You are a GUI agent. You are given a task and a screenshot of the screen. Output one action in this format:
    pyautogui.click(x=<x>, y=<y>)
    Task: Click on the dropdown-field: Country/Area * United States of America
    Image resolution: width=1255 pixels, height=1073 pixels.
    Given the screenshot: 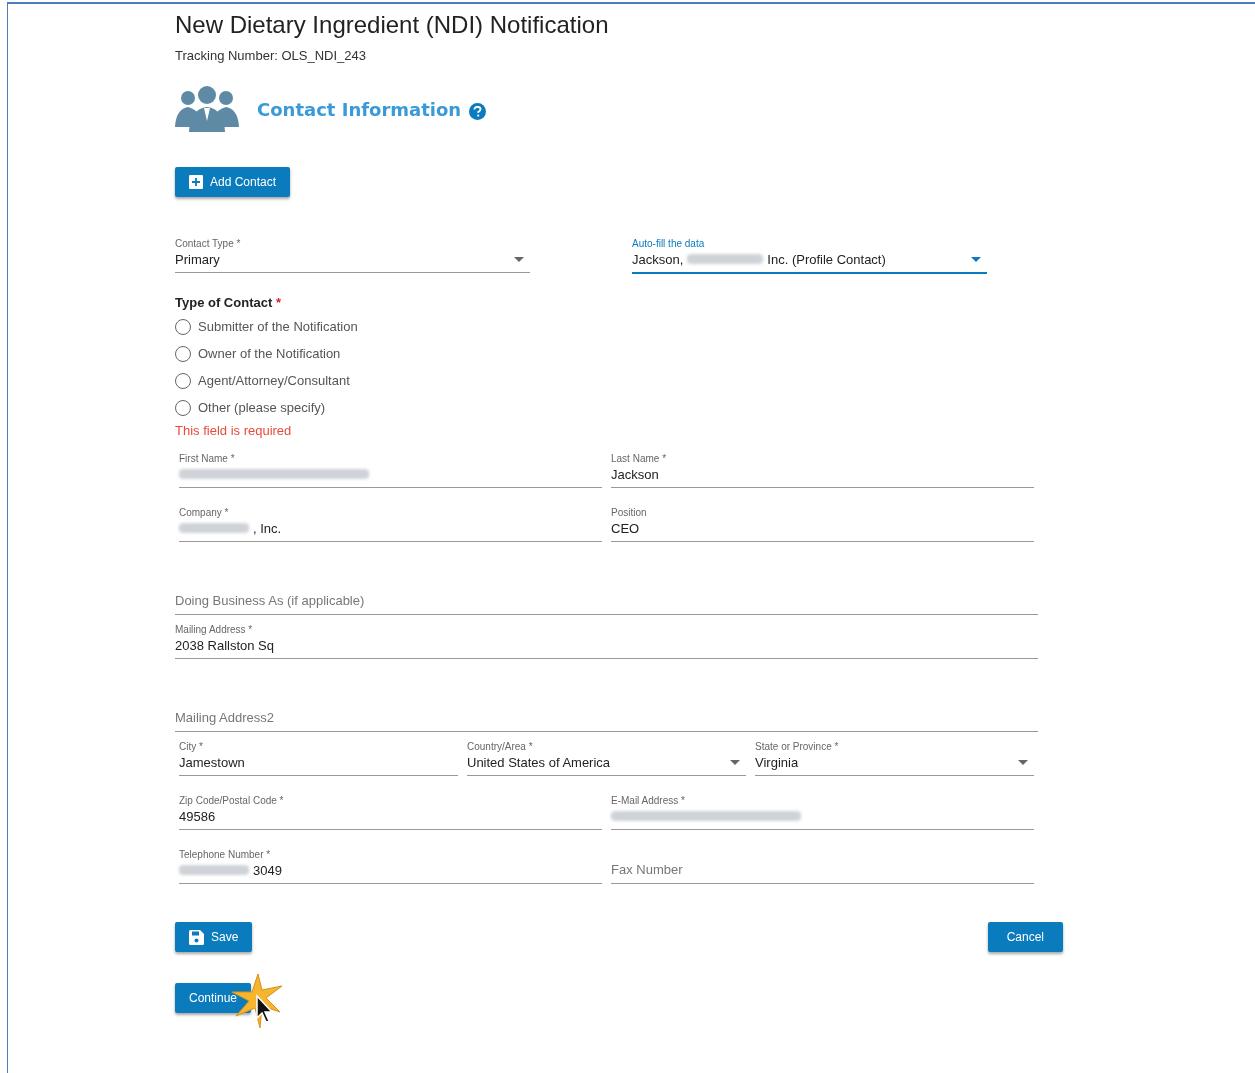 What is the action you would take?
    pyautogui.click(x=606, y=758)
    